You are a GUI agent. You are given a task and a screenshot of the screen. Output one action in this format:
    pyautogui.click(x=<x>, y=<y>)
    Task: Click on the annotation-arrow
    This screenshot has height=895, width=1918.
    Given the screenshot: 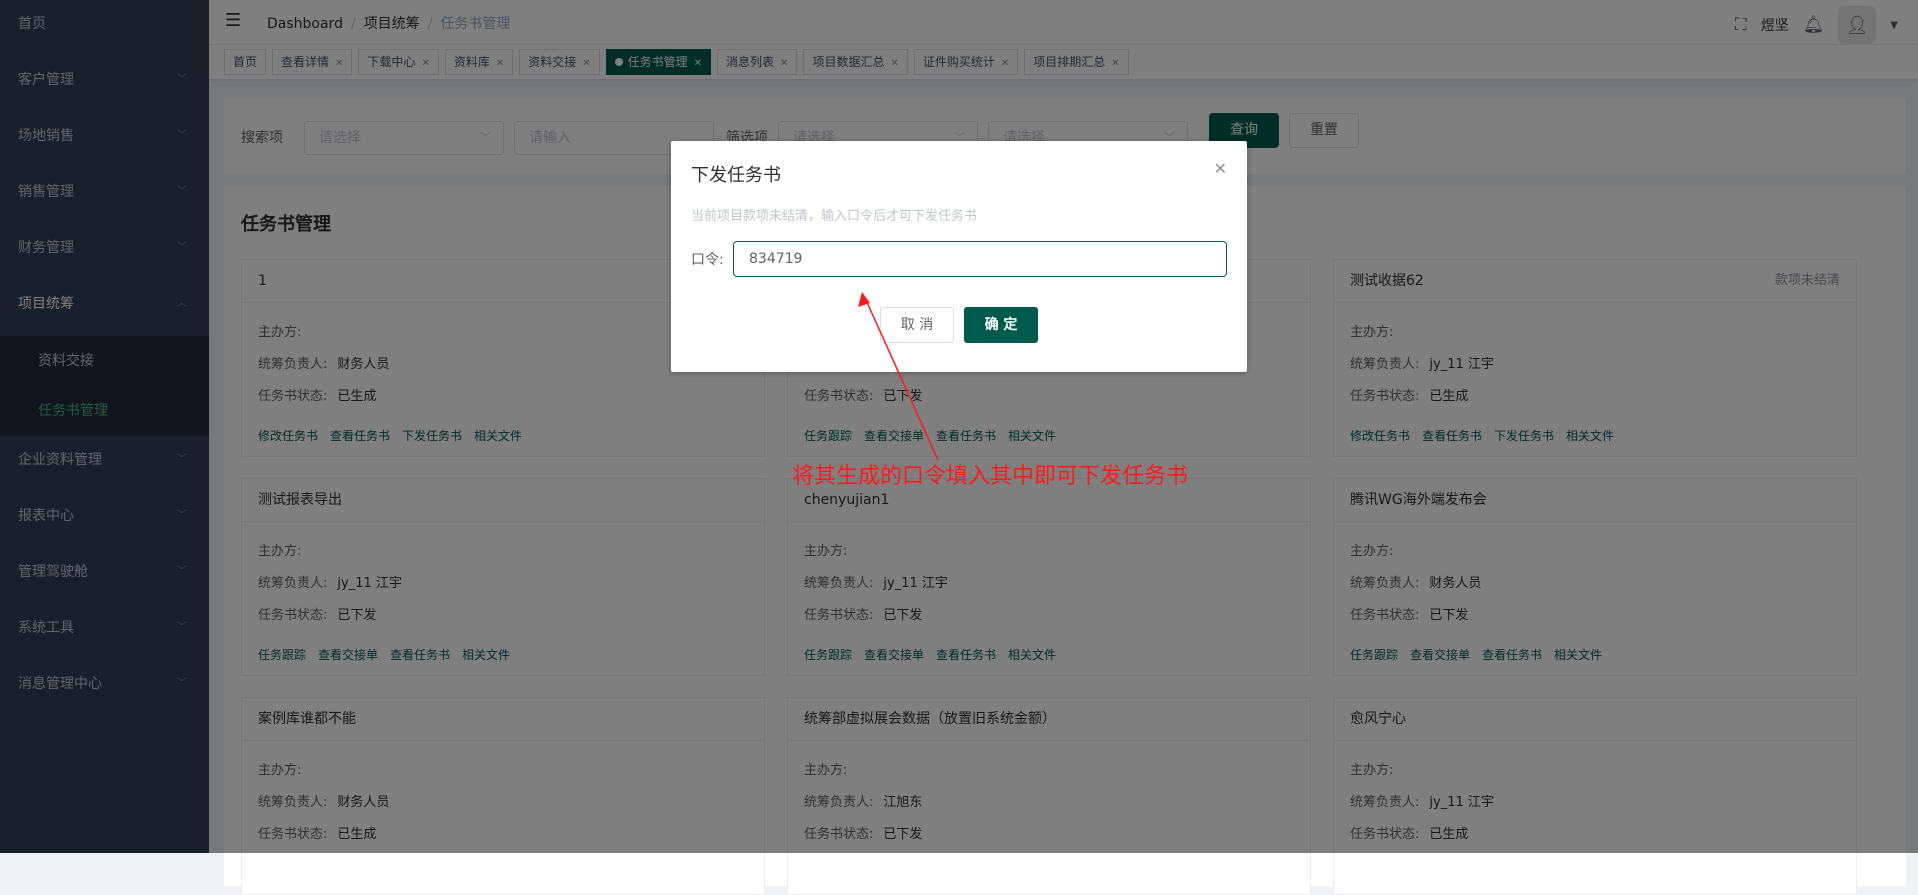 What is the action you would take?
    pyautogui.click(x=898, y=376)
    